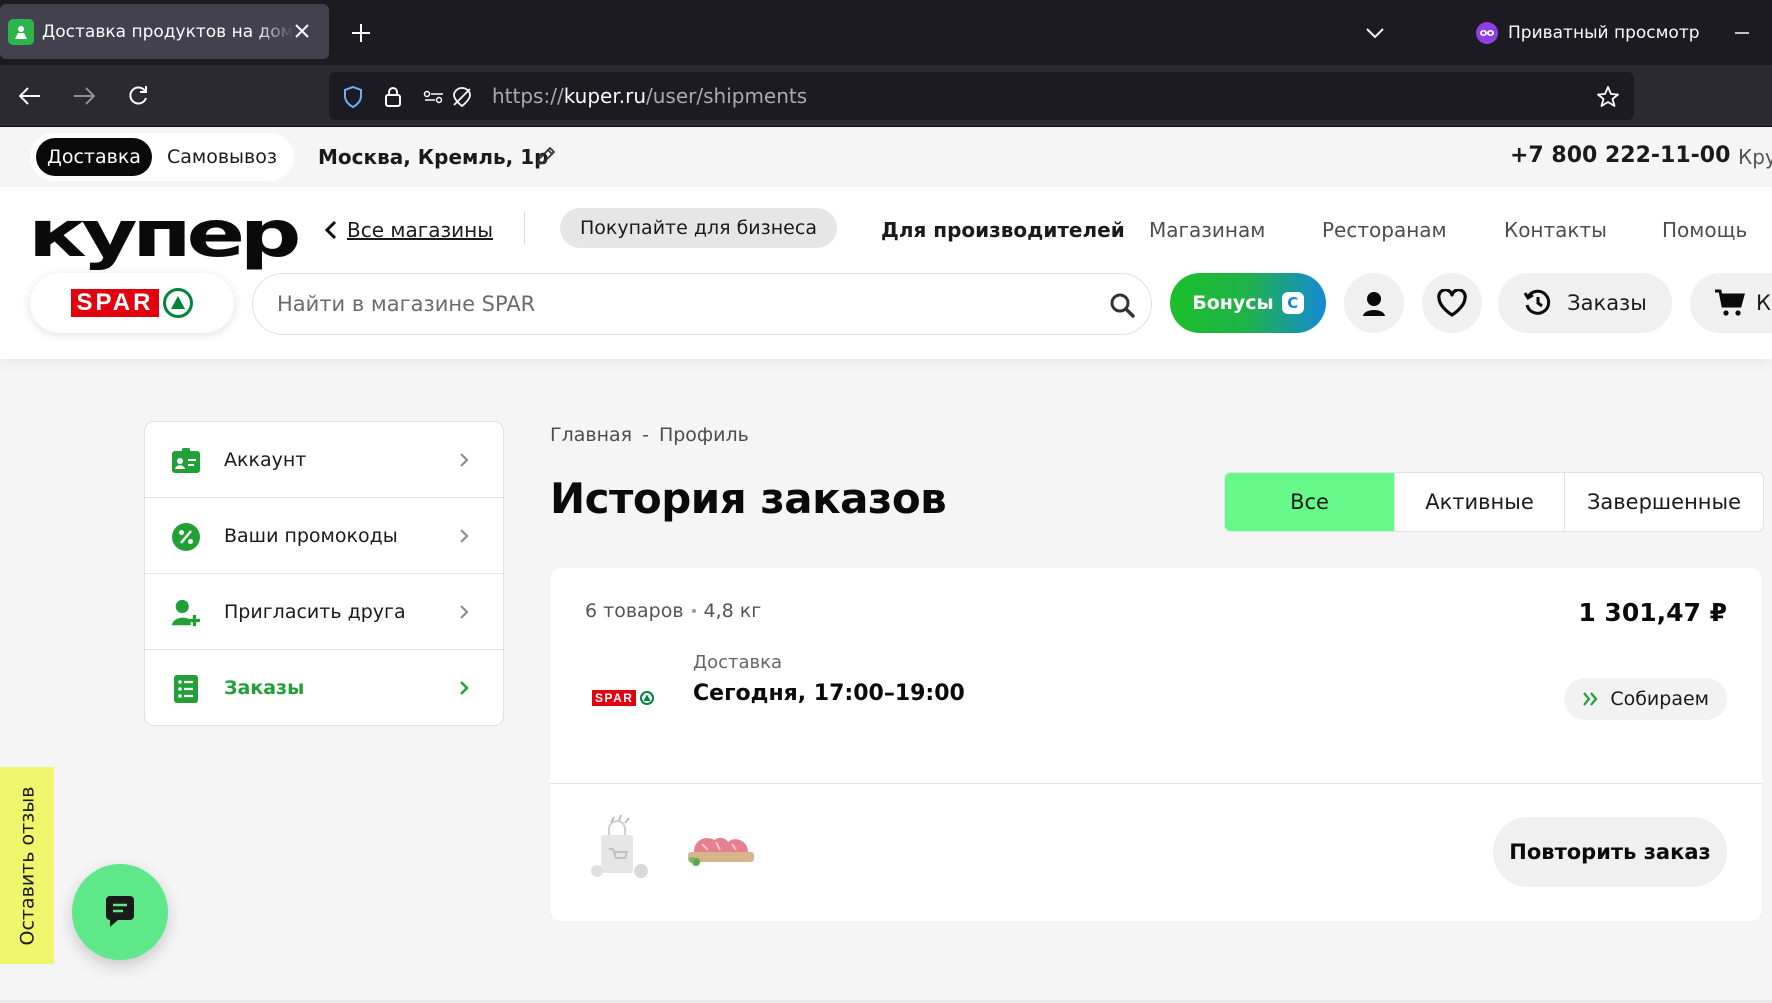  What do you see at coordinates (1207, 230) in the screenshot?
I see `nav-link-shops: Магазинам` at bounding box center [1207, 230].